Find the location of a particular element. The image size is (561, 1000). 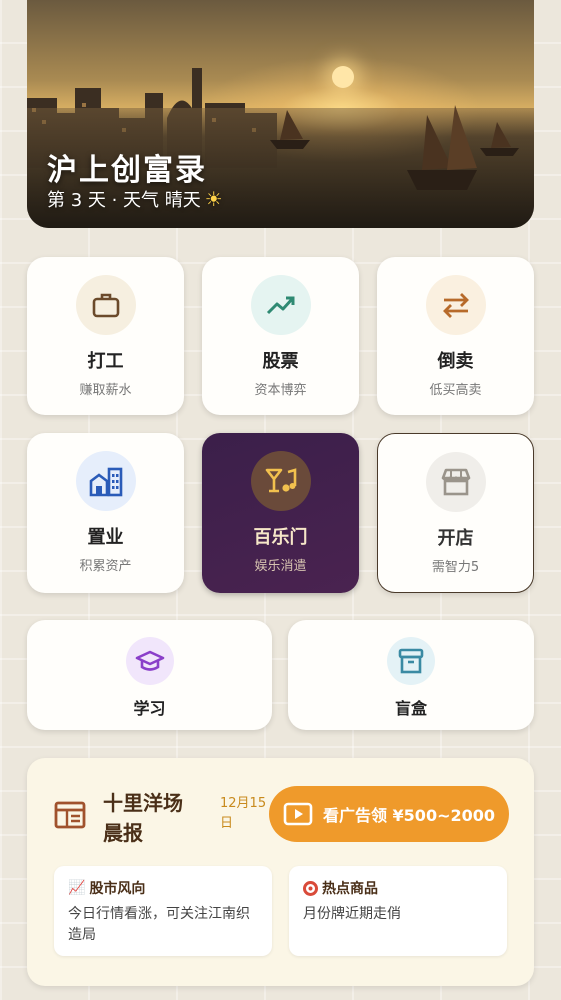

action-title: 盲盒 is located at coordinates (410, 708).